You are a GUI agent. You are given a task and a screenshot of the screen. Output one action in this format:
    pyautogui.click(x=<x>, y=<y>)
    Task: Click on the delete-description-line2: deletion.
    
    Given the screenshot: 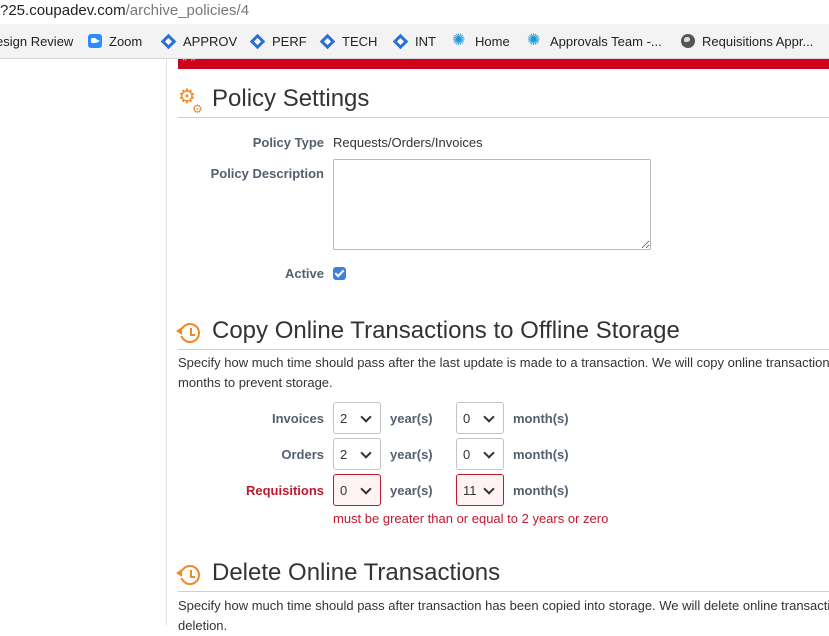 What is the action you would take?
    pyautogui.click(x=203, y=625)
    